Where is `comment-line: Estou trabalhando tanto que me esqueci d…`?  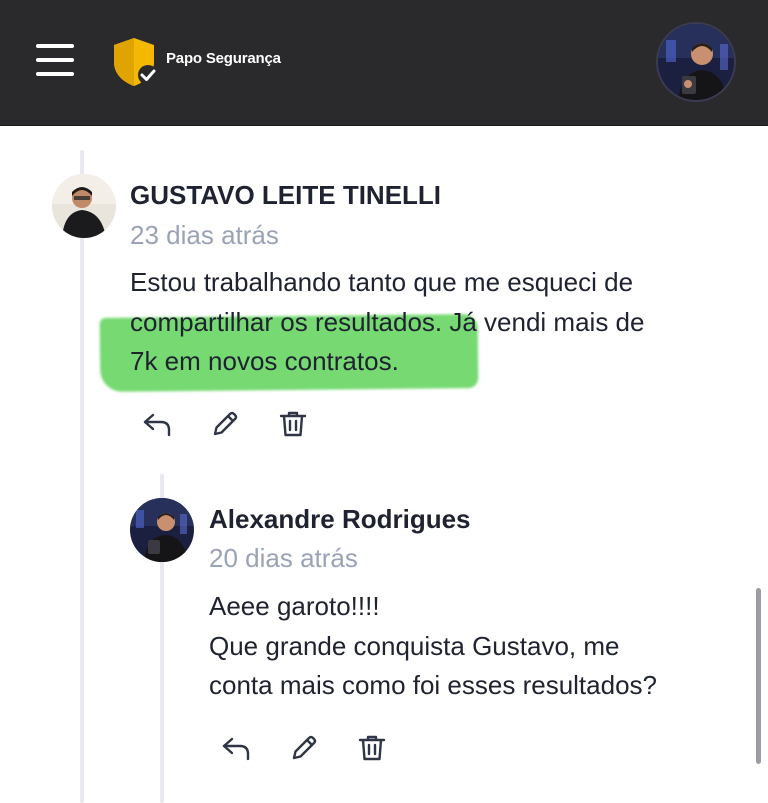
comment-line: Estou trabalhando tanto que me esqueci d… is located at coordinates (382, 282).